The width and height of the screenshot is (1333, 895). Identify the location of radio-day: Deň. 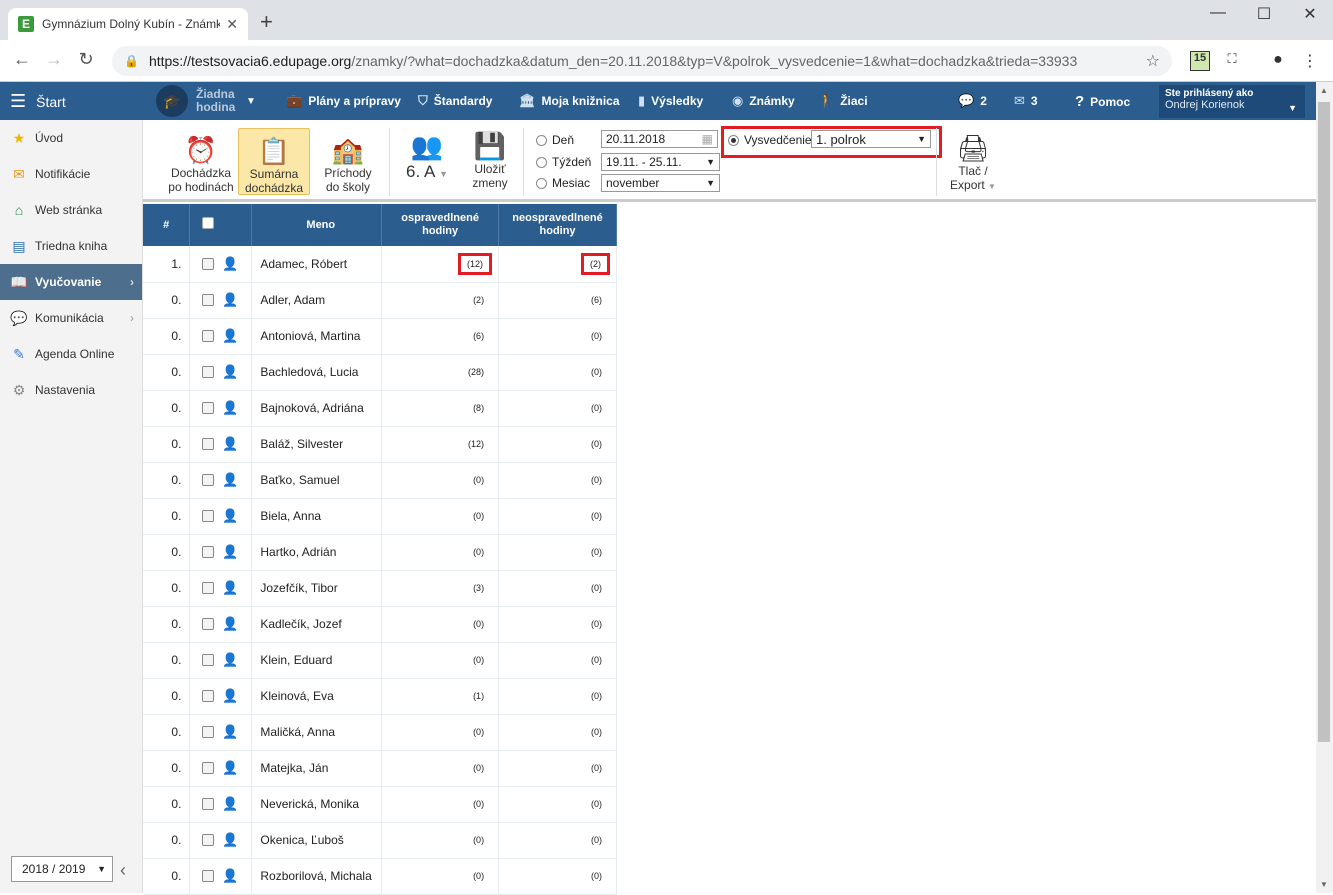
(555, 140).